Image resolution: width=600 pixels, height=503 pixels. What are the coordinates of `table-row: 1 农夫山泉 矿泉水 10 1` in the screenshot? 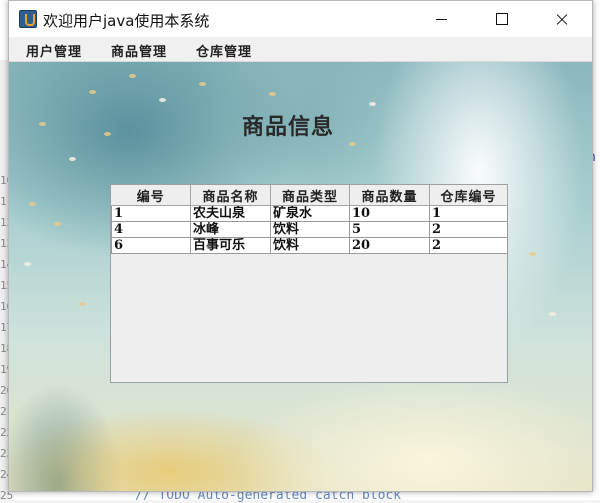 It's located at (309, 213).